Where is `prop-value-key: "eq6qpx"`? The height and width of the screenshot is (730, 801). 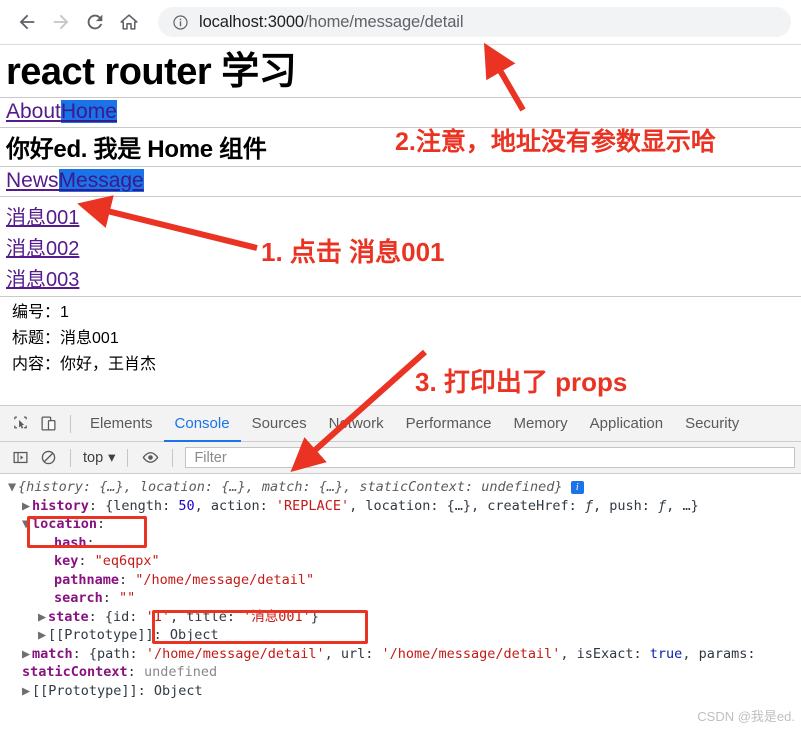
prop-value-key: "eq6qpx" is located at coordinates (127, 561).